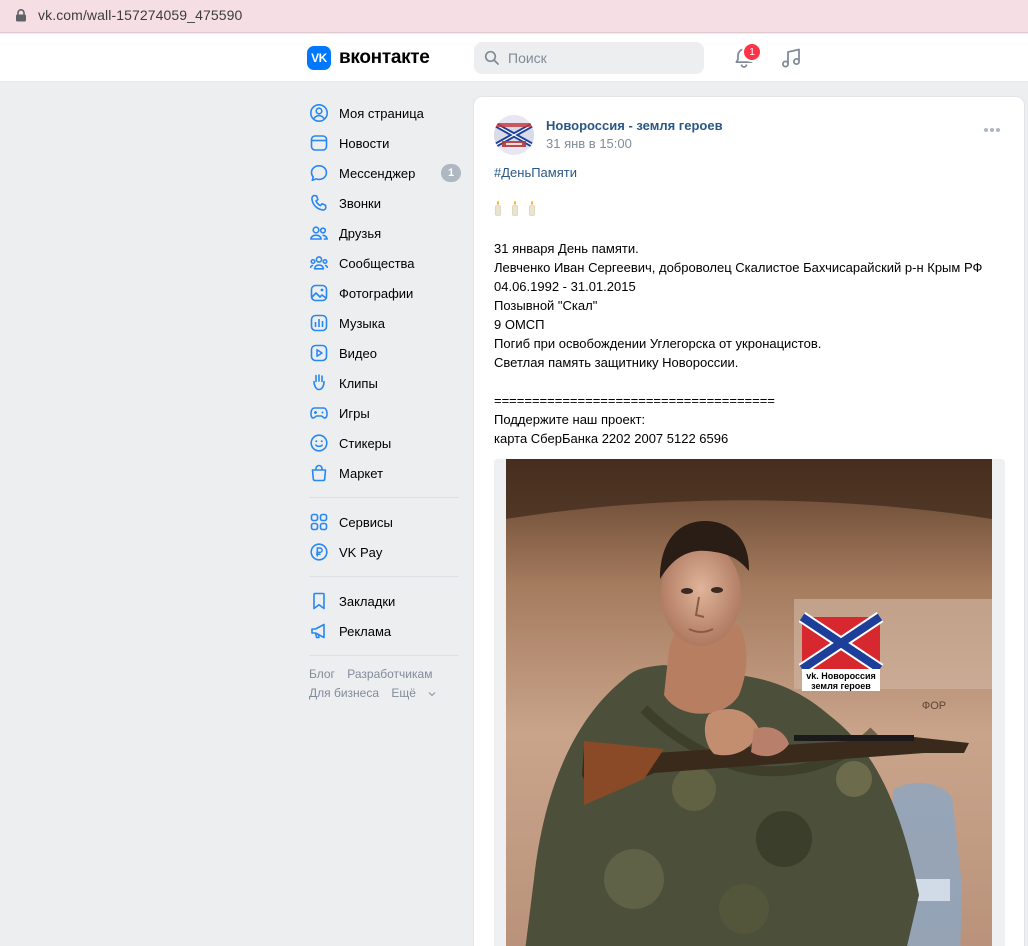 The height and width of the screenshot is (946, 1028). What do you see at coordinates (319, 443) in the screenshot?
I see `smile-icon` at bounding box center [319, 443].